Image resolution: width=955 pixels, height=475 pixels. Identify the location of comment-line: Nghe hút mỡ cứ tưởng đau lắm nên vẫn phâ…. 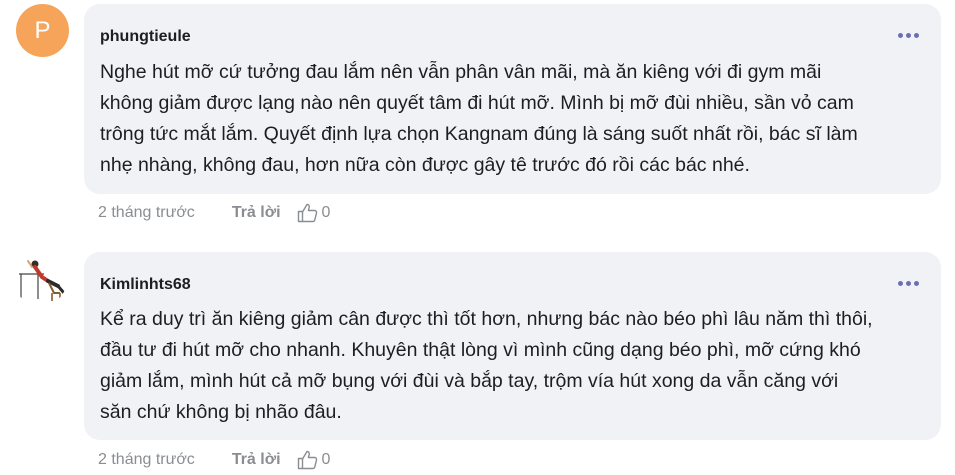
(461, 72).